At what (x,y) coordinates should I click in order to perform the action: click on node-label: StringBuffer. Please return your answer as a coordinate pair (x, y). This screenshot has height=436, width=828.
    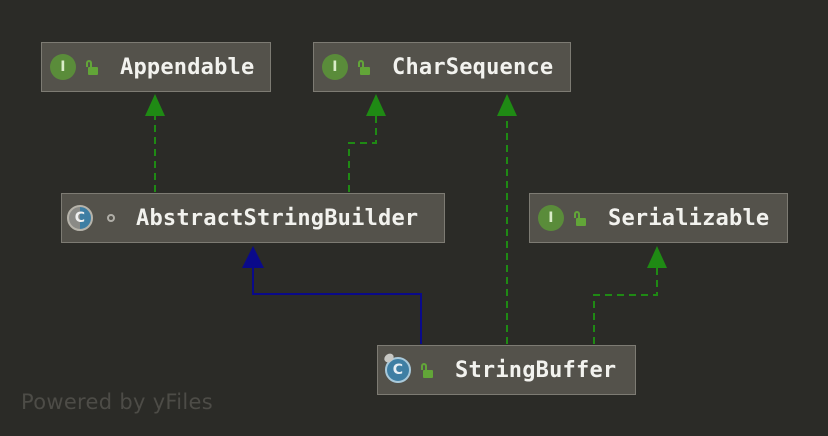
    Looking at the image, I should click on (536, 370).